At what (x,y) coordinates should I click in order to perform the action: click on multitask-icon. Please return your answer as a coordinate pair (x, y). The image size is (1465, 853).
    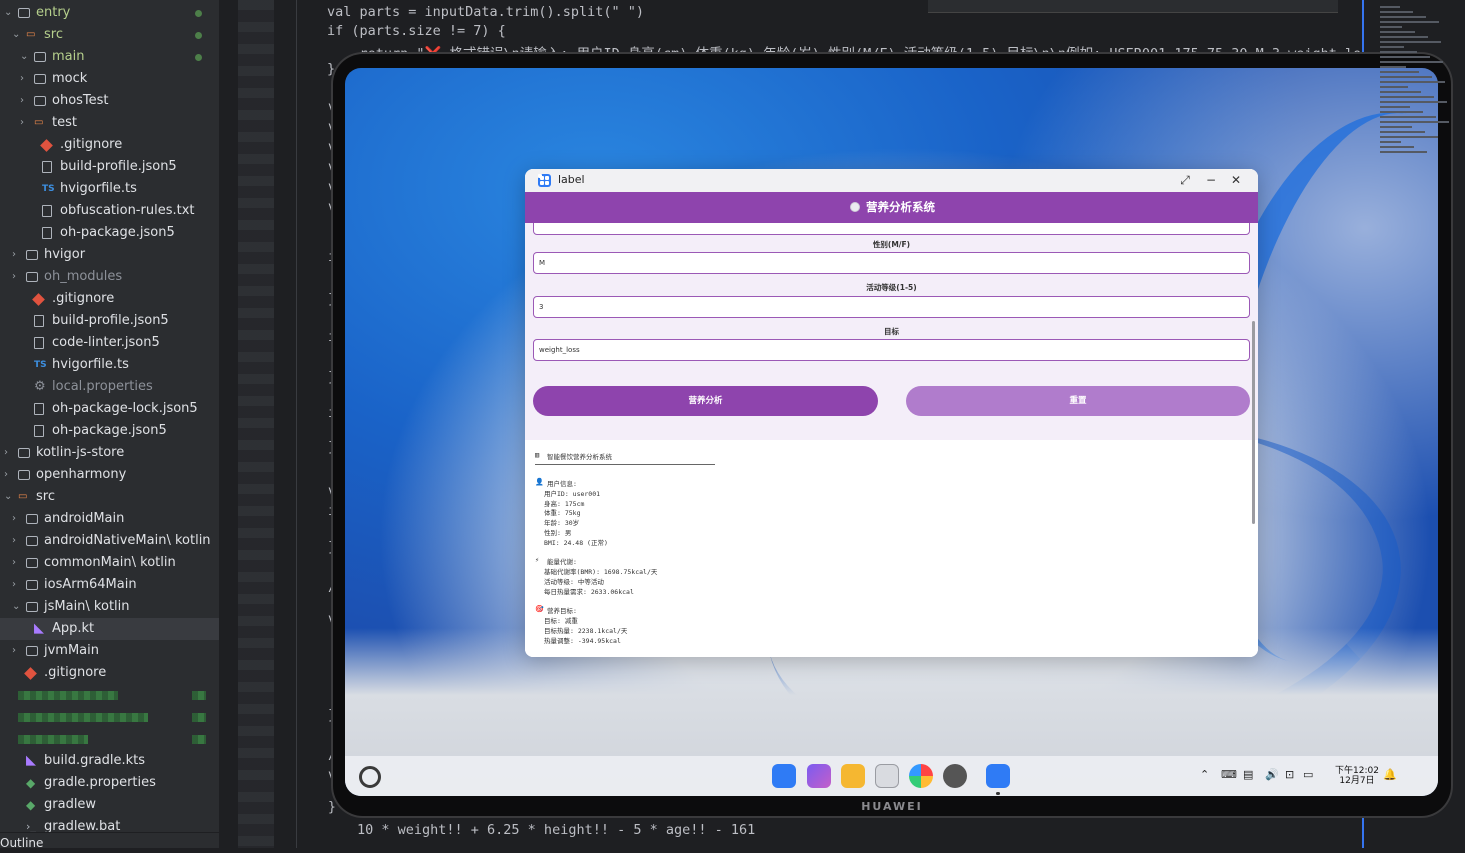
    Looking at the image, I should click on (819, 776).